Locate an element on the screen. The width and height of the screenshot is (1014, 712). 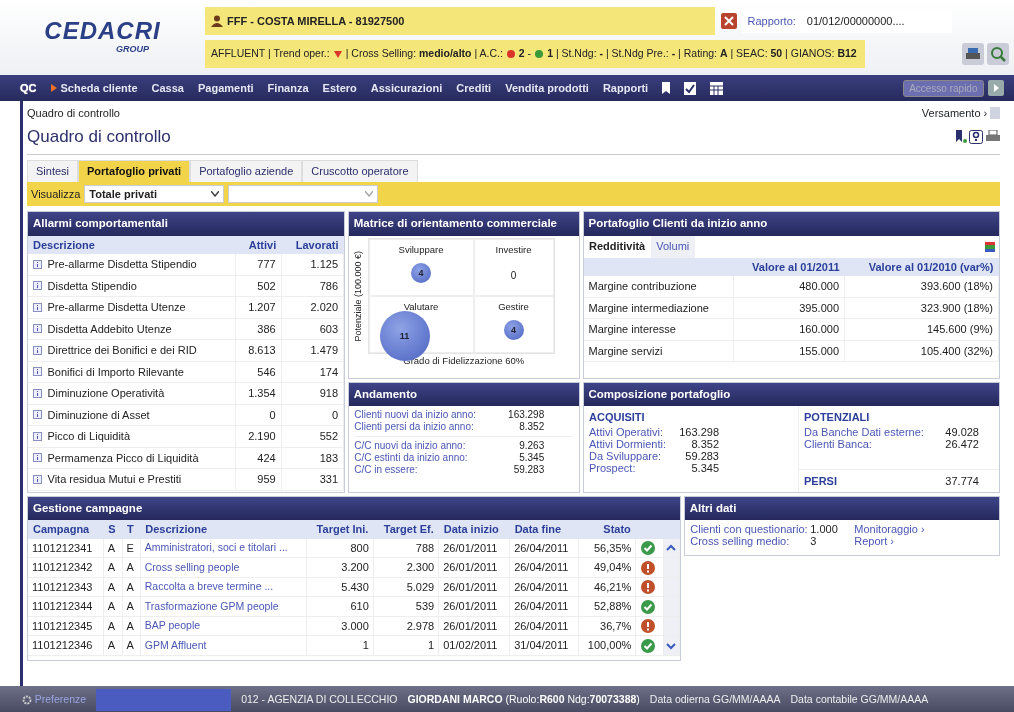
column-header: S is located at coordinates (113, 529).